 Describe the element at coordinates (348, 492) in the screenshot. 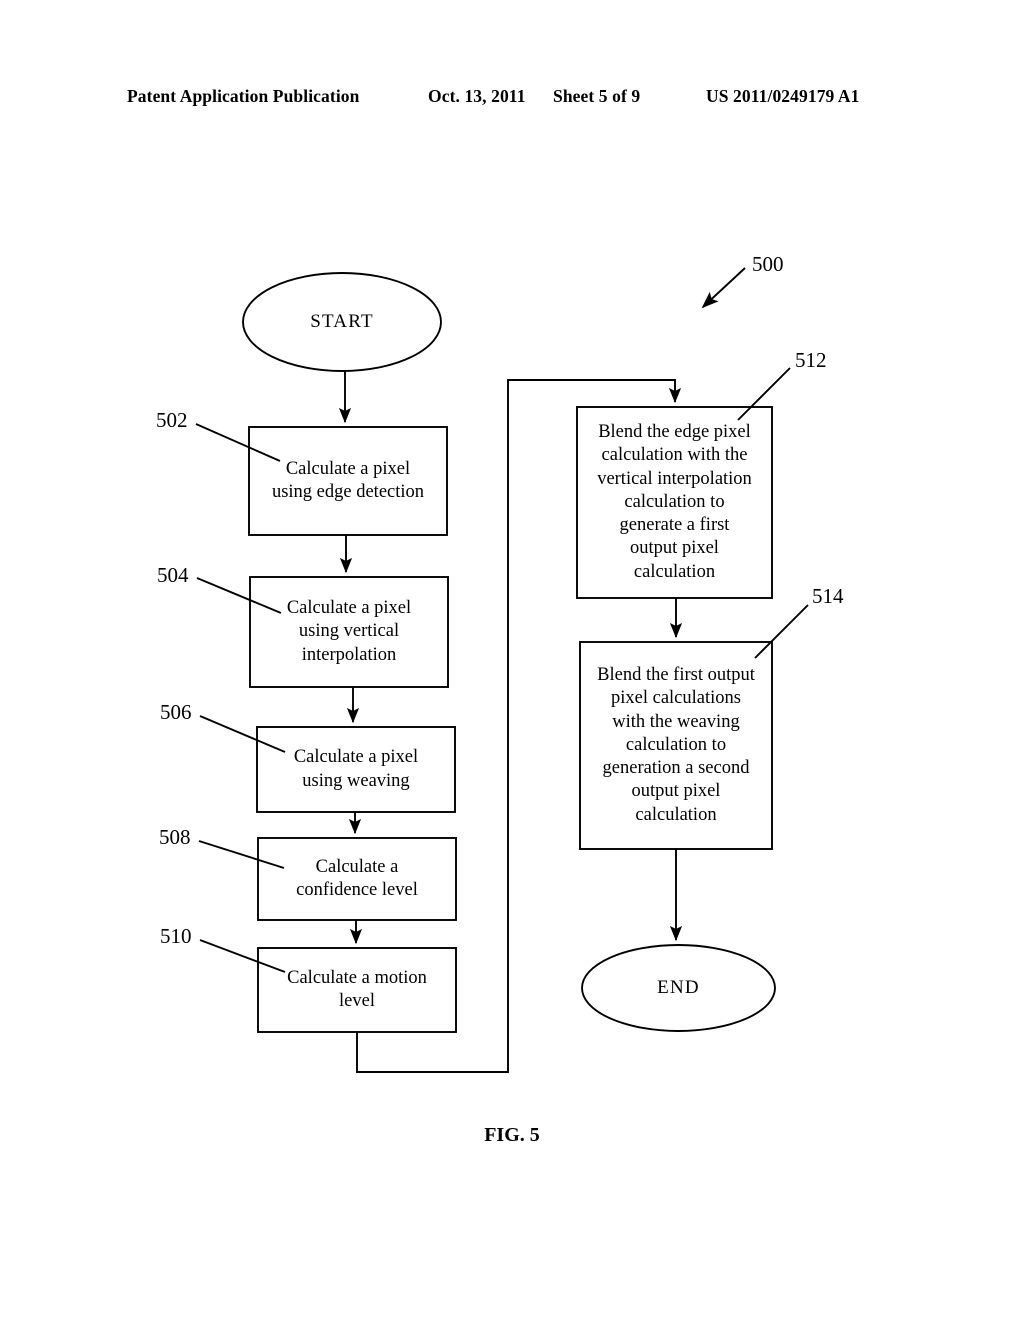

I see `box-502-line-2: using edge detection` at that location.